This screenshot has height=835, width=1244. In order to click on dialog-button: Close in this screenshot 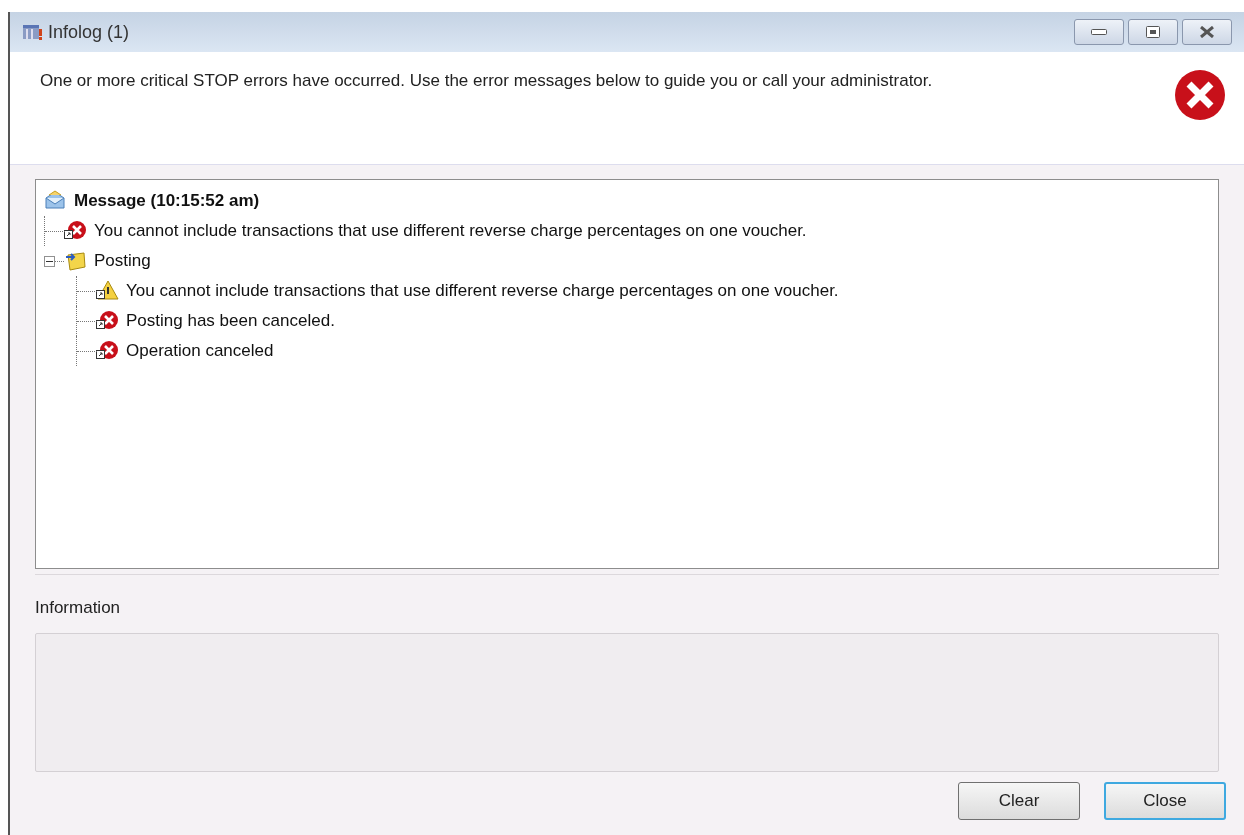, I will do `click(1165, 800)`.